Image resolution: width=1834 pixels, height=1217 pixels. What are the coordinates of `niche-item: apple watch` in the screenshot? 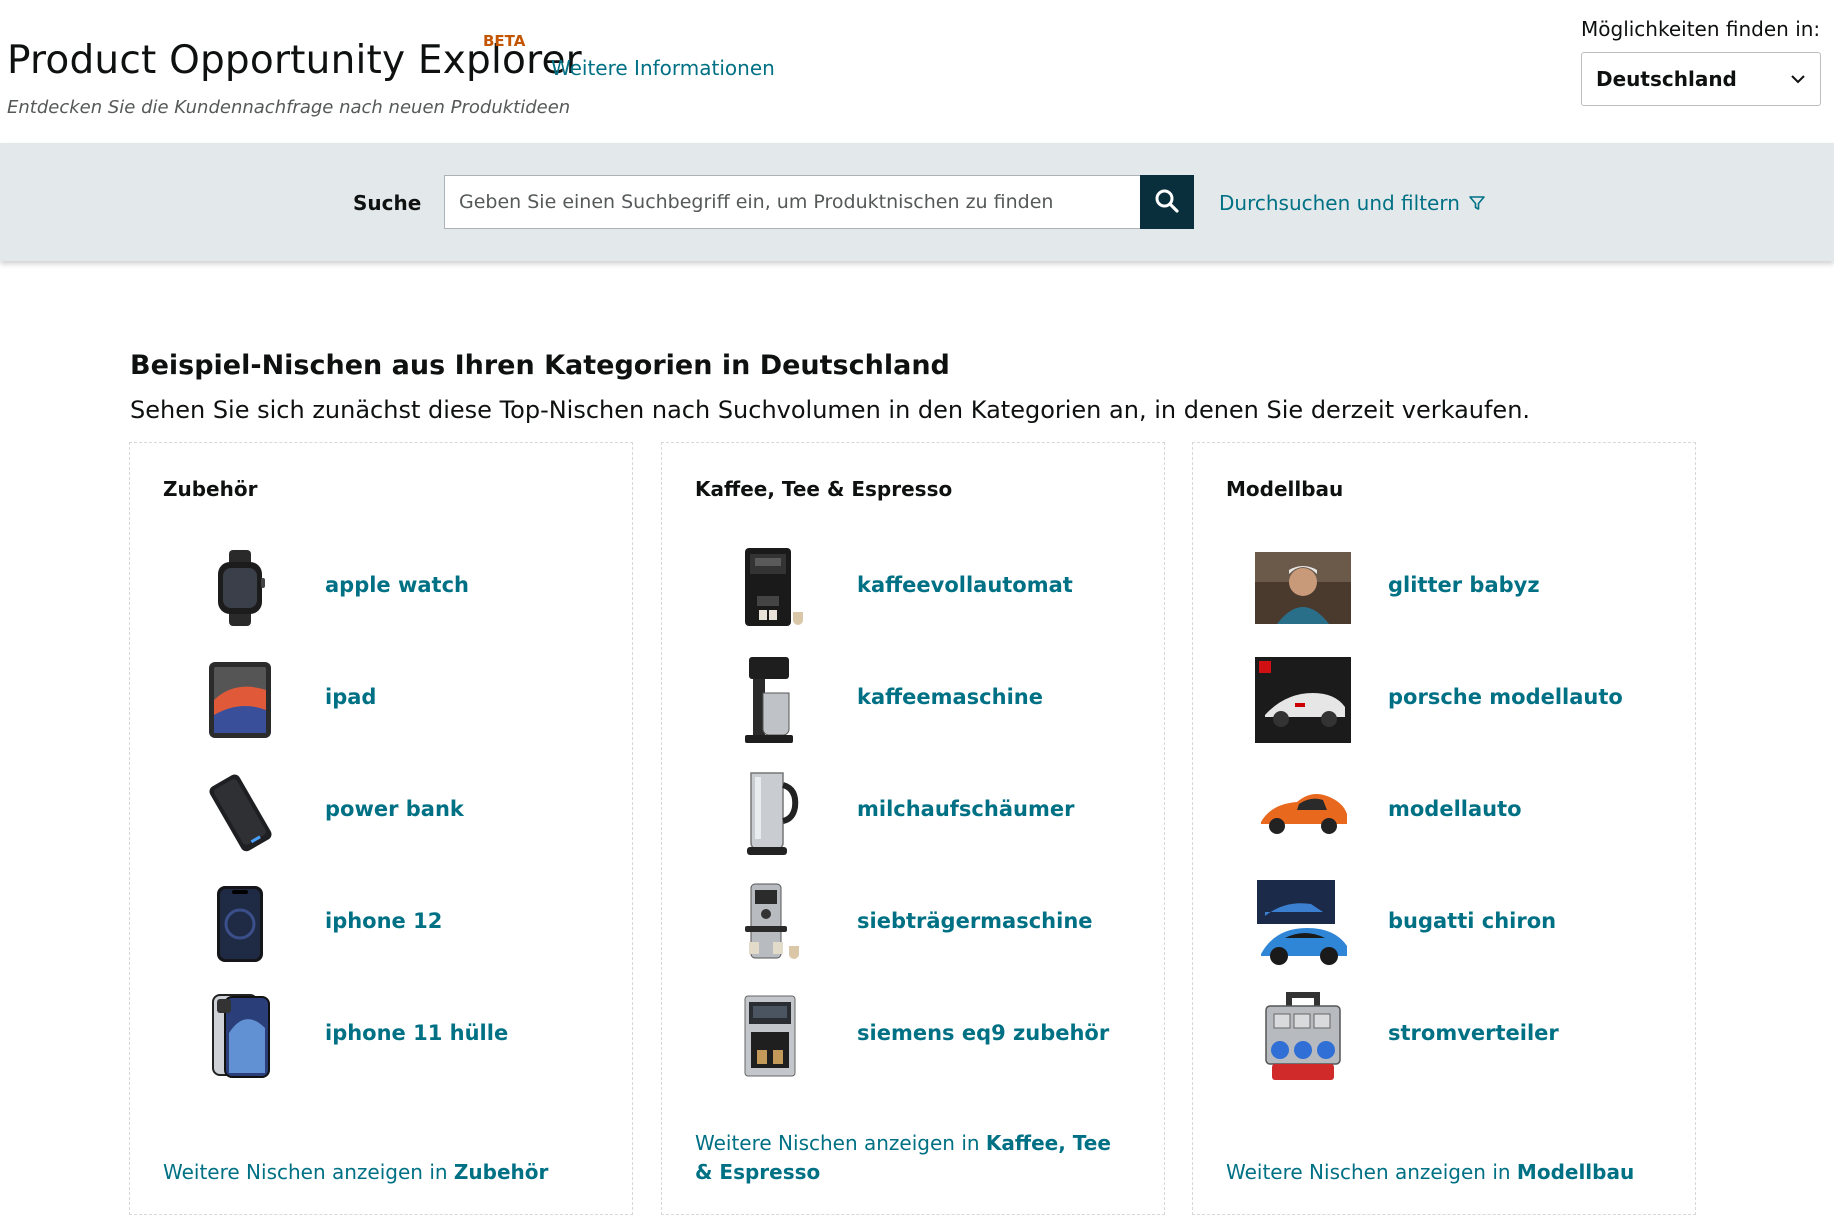 It's located at (381, 588).